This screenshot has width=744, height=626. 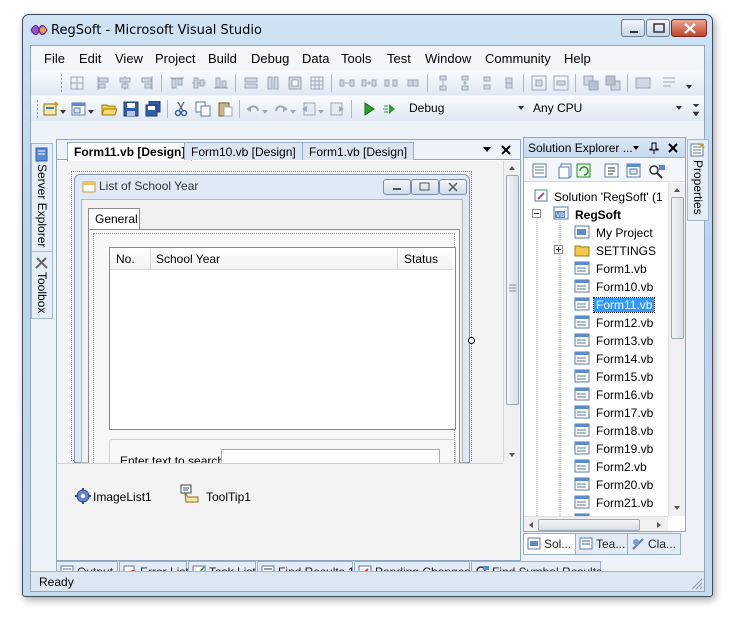 I want to click on view-designer-icon, so click(x=634, y=171).